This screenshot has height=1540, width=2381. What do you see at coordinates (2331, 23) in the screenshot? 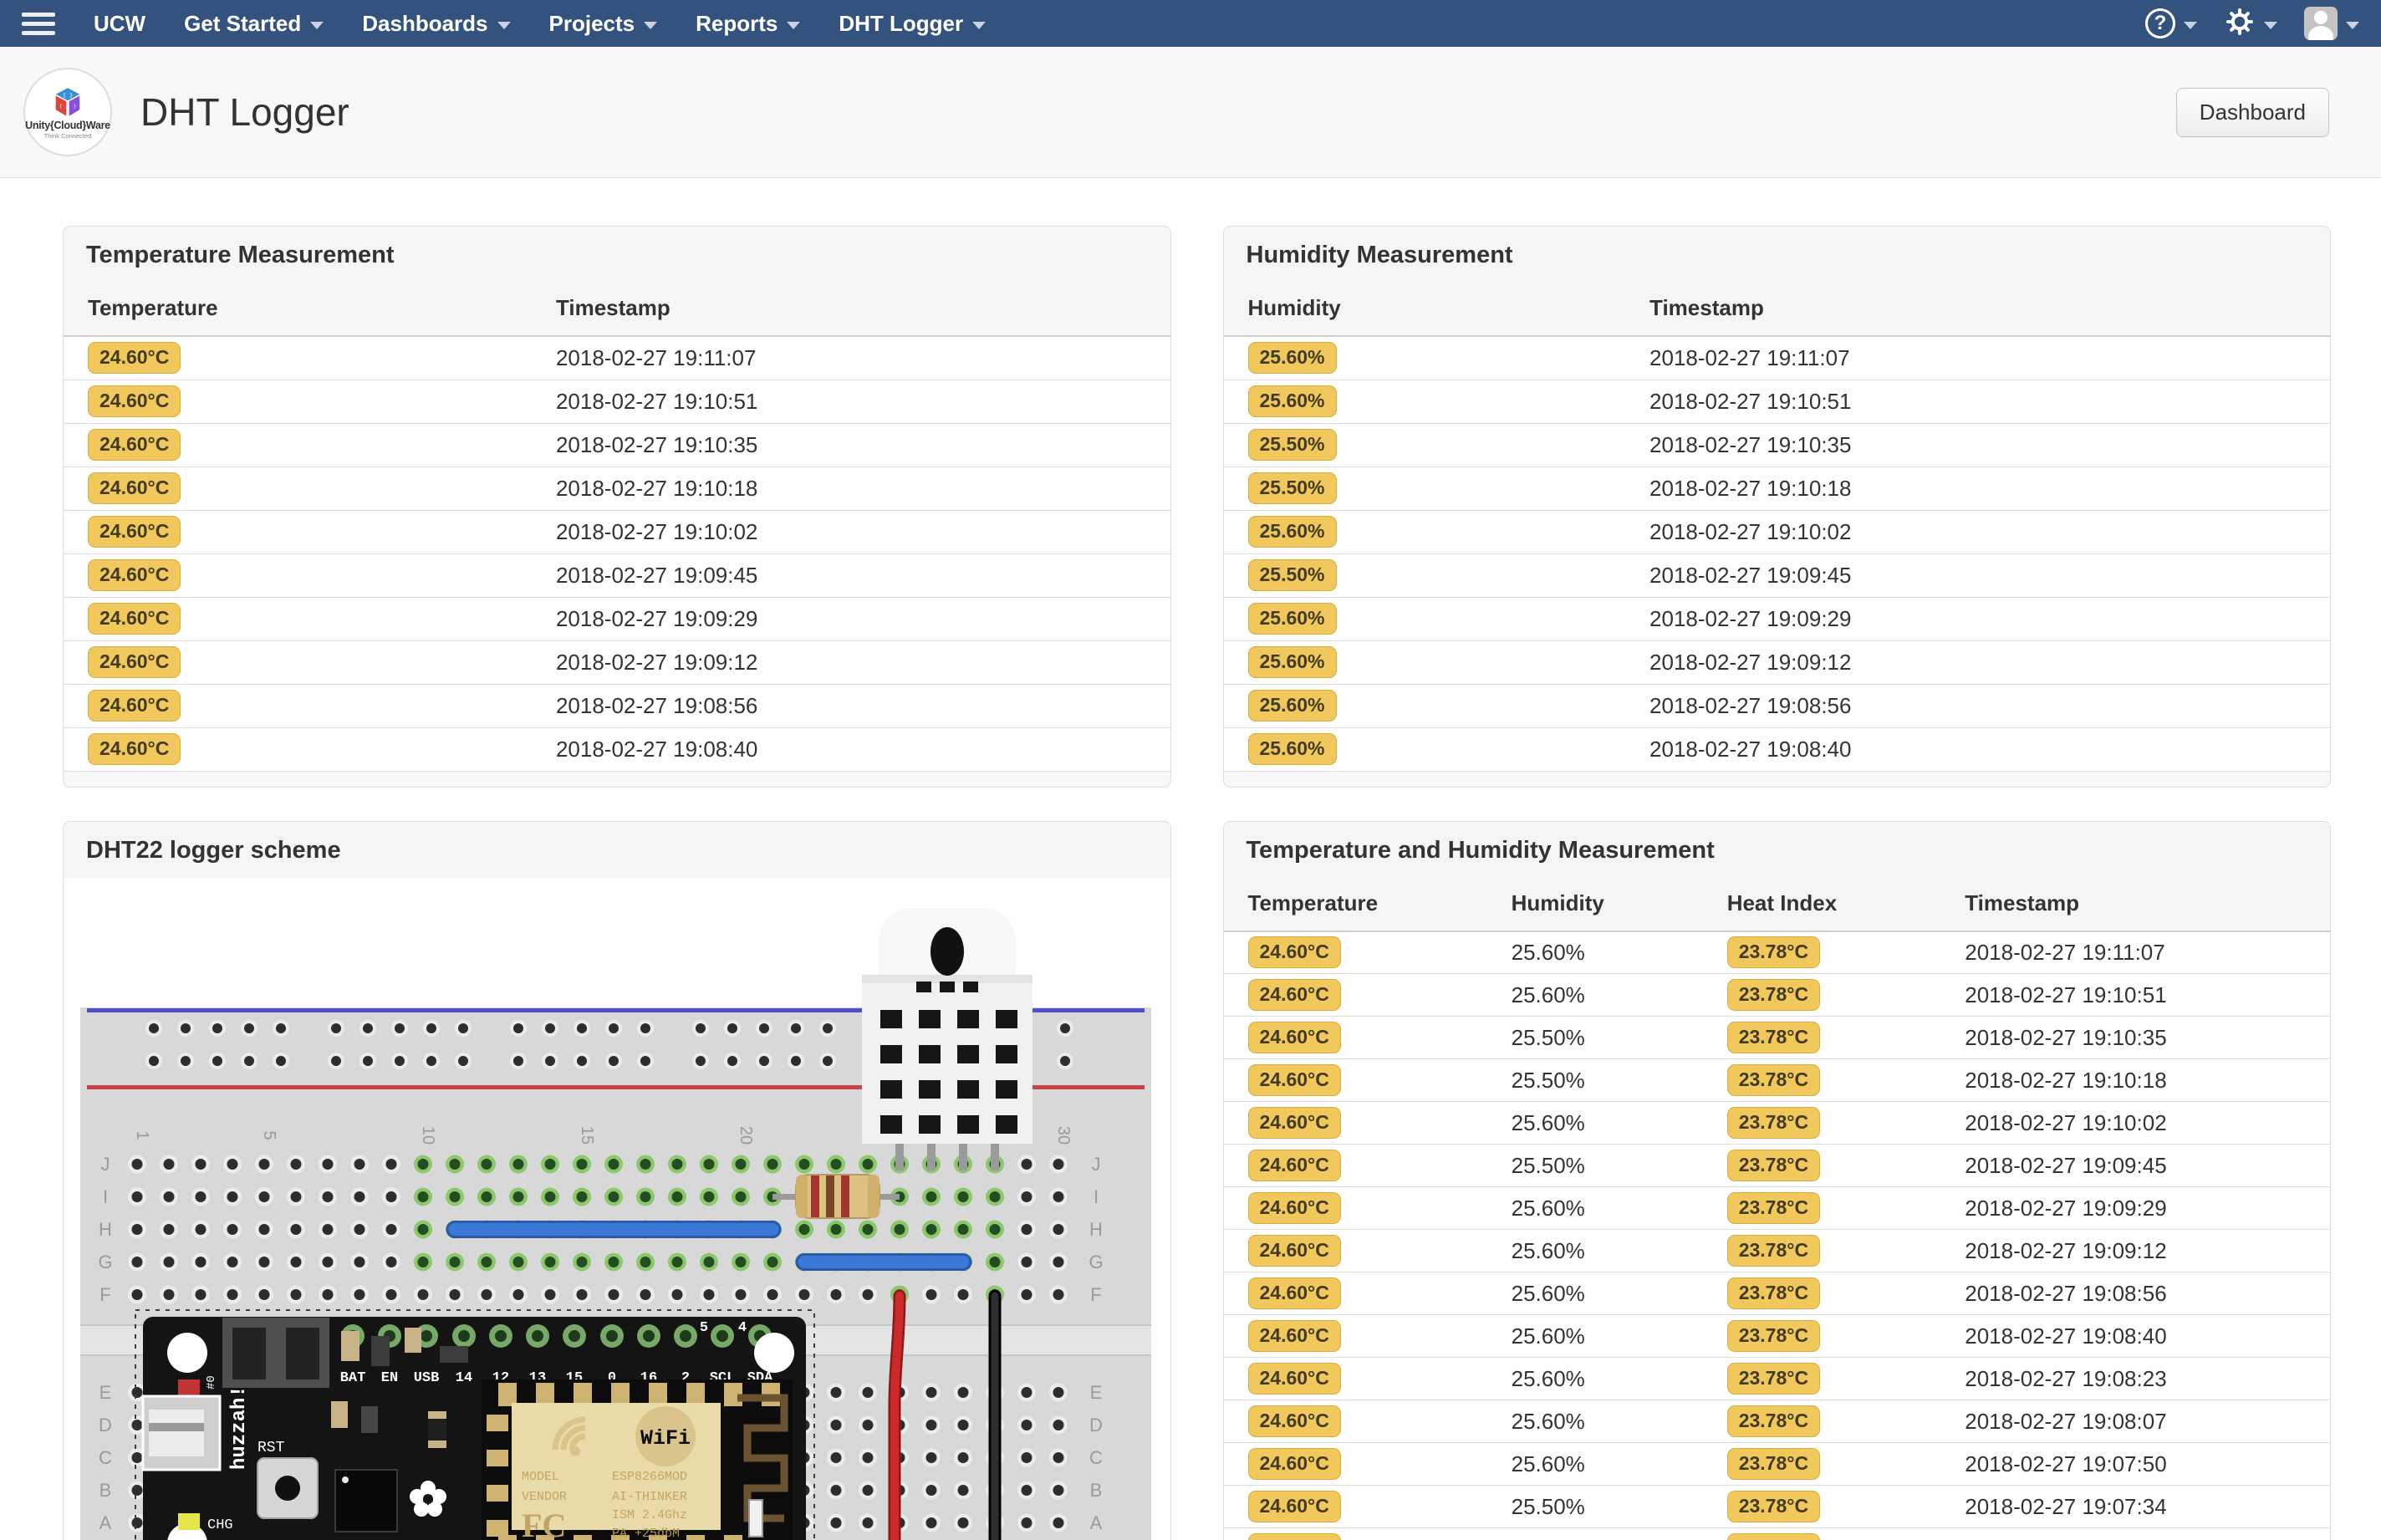
I see `user-menu` at bounding box center [2331, 23].